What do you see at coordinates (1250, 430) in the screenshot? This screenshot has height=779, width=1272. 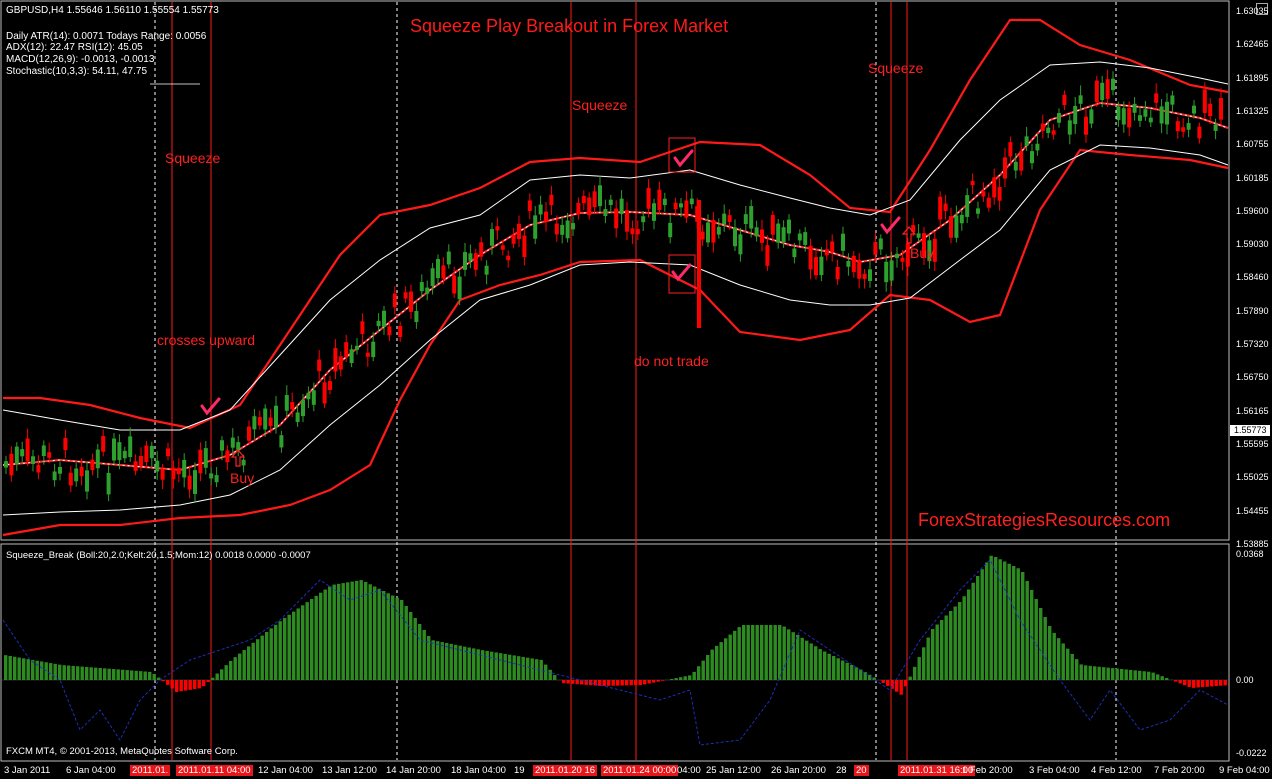 I see `current-price-label: 1.55773` at bounding box center [1250, 430].